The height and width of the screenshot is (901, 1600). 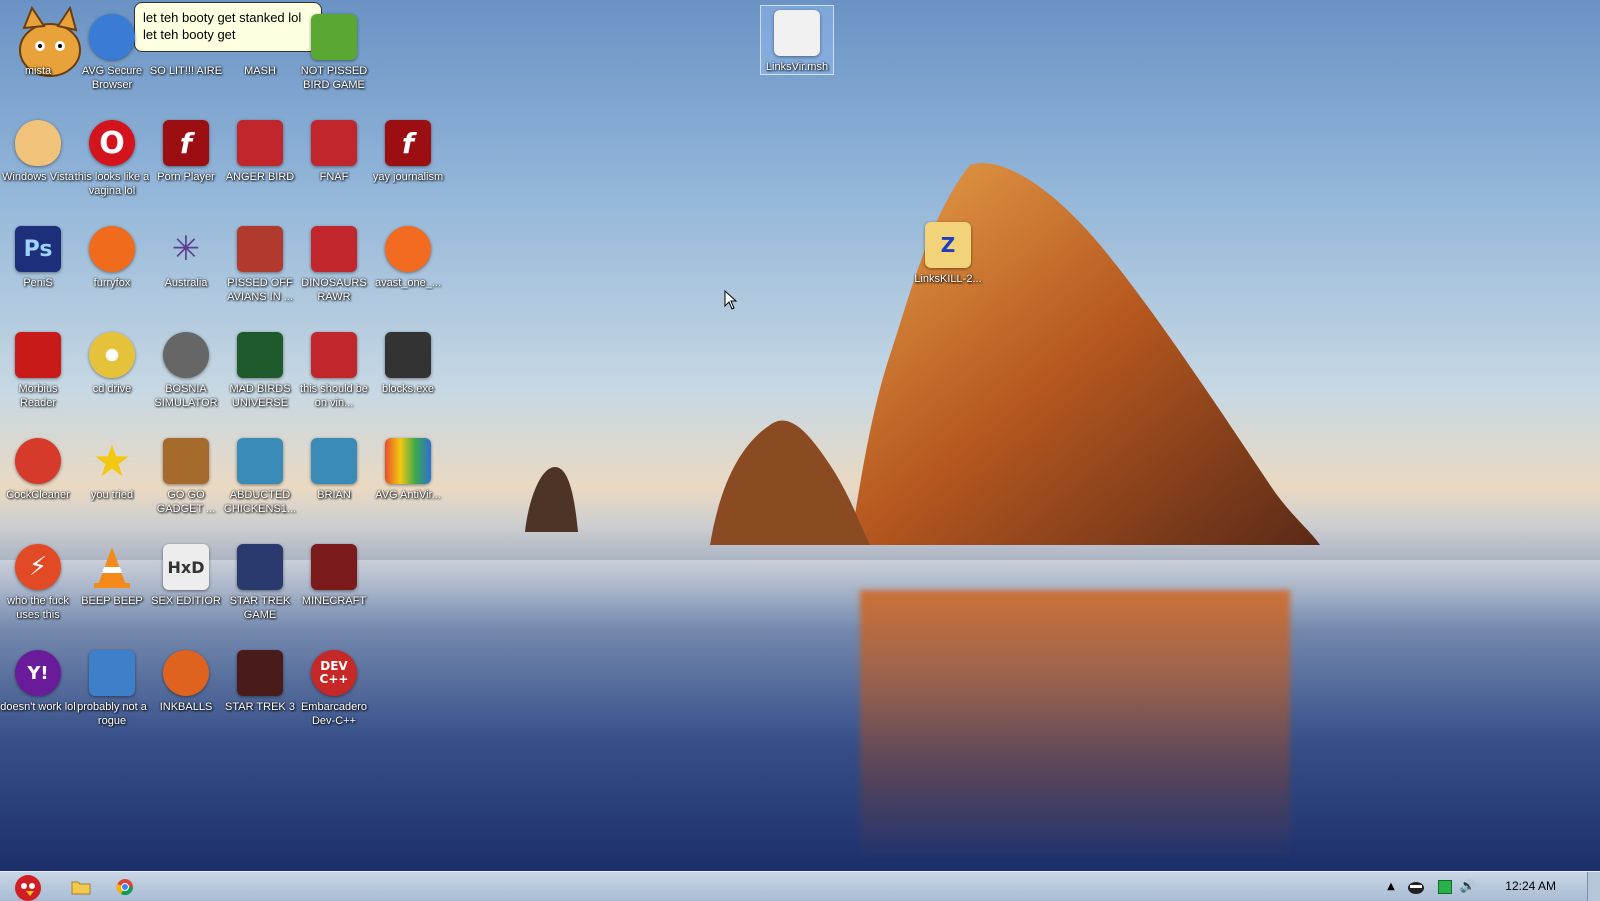 I want to click on desktop-icon-penis-photoshop: Ps PeniS, so click(x=38, y=274).